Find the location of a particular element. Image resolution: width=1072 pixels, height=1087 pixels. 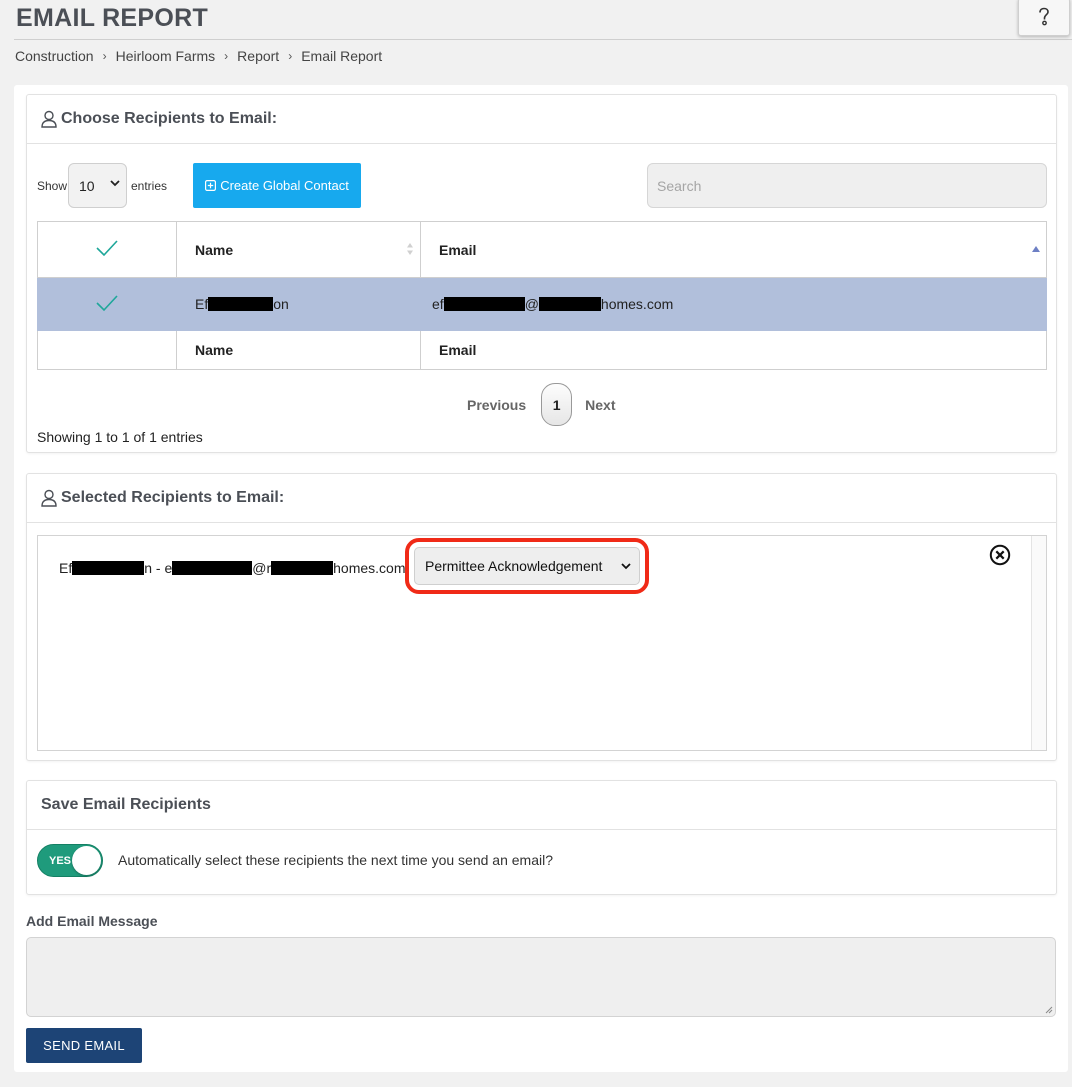

save-recipients-header: Save Email Recipients is located at coordinates (541, 805).